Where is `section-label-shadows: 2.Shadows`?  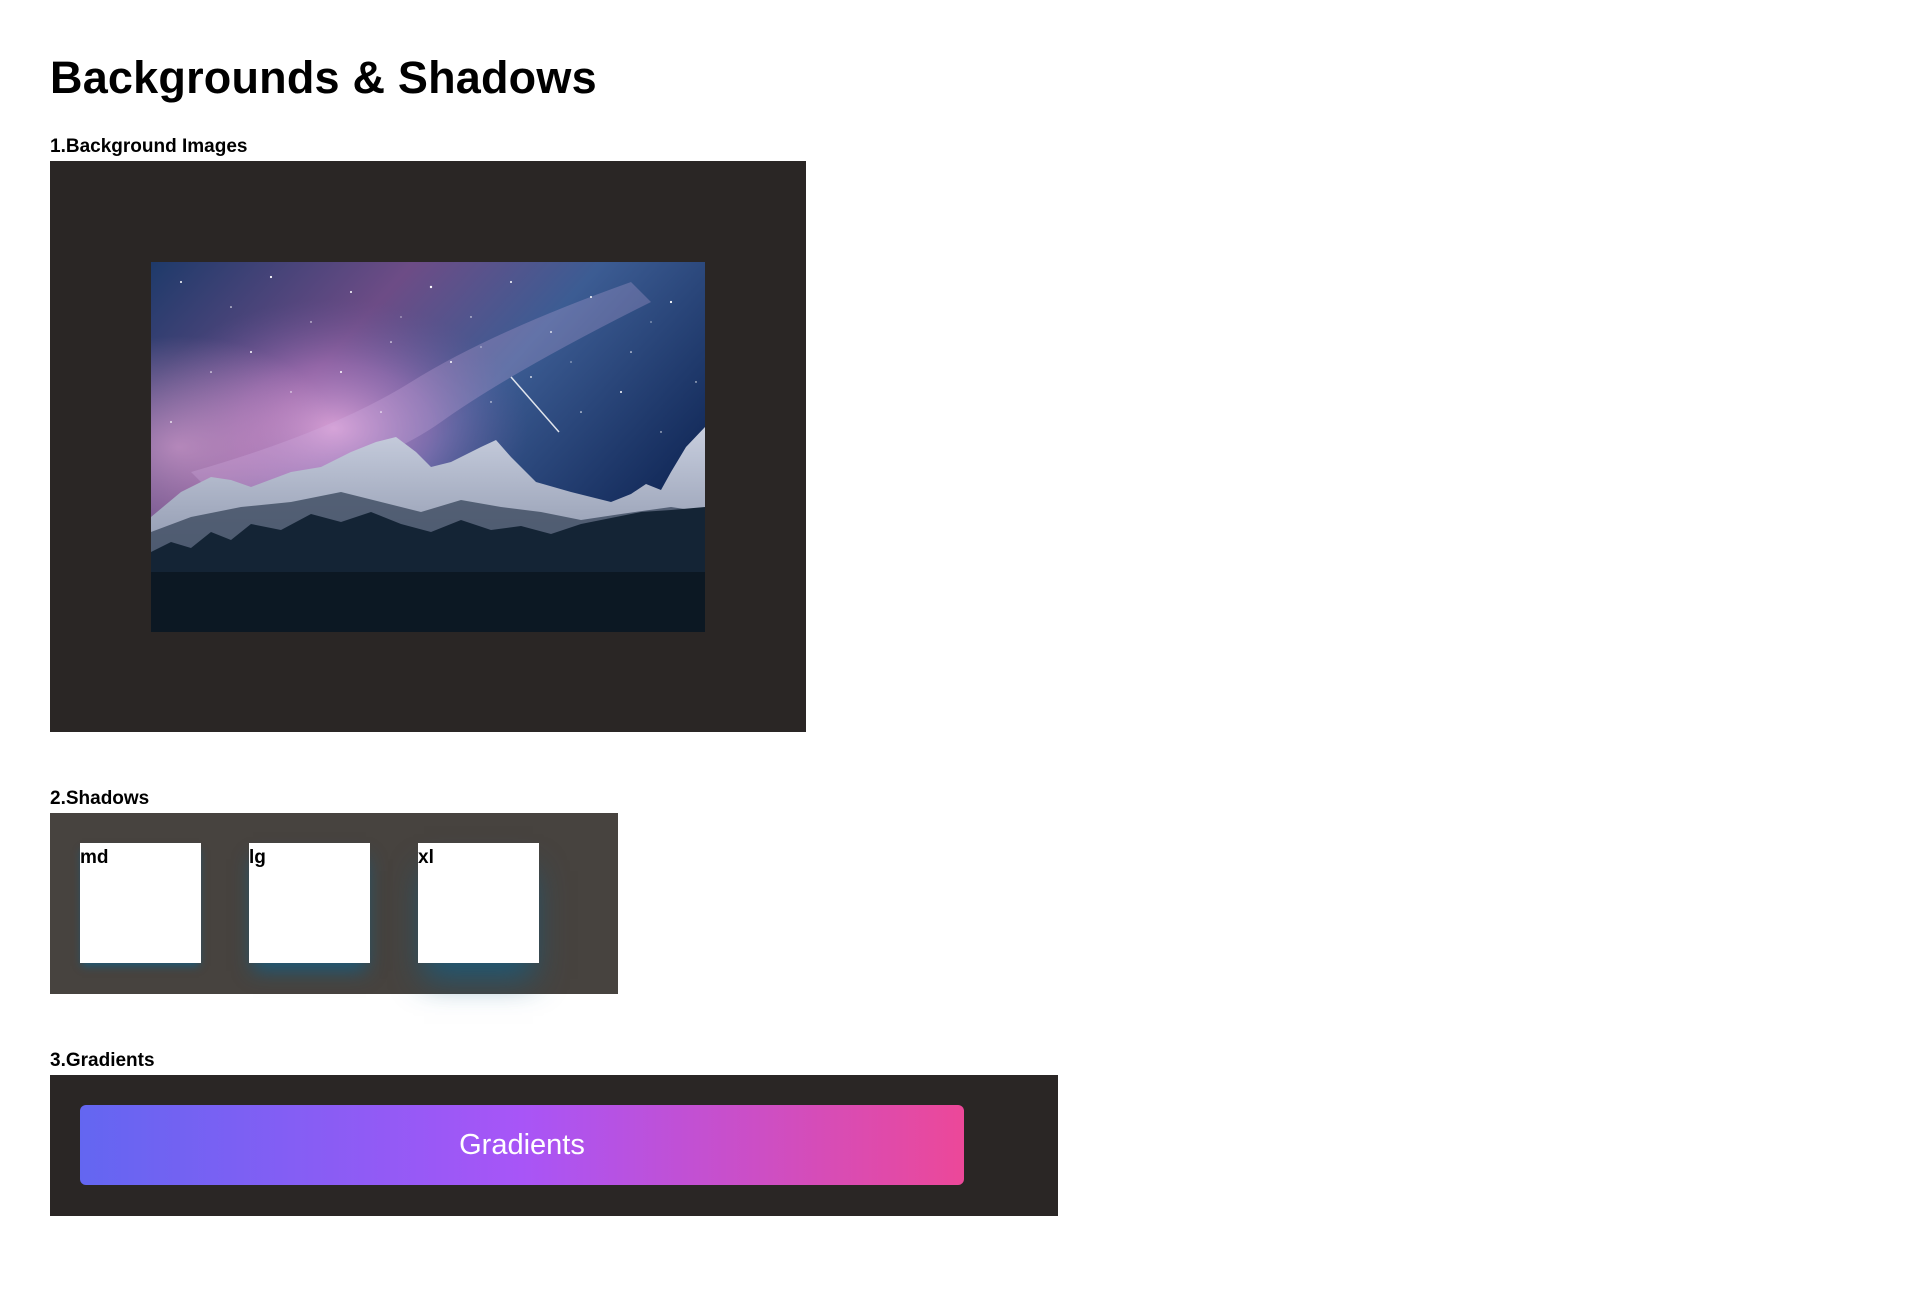 section-label-shadows: 2.Shadows is located at coordinates (100, 798).